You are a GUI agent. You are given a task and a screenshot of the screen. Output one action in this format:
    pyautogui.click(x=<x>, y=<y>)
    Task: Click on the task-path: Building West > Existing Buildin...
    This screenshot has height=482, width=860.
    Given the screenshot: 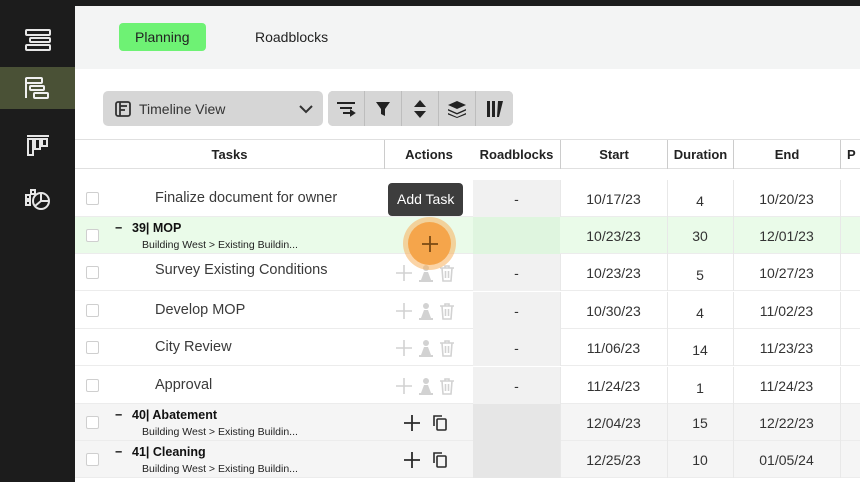 What is the action you would take?
    pyautogui.click(x=220, y=245)
    